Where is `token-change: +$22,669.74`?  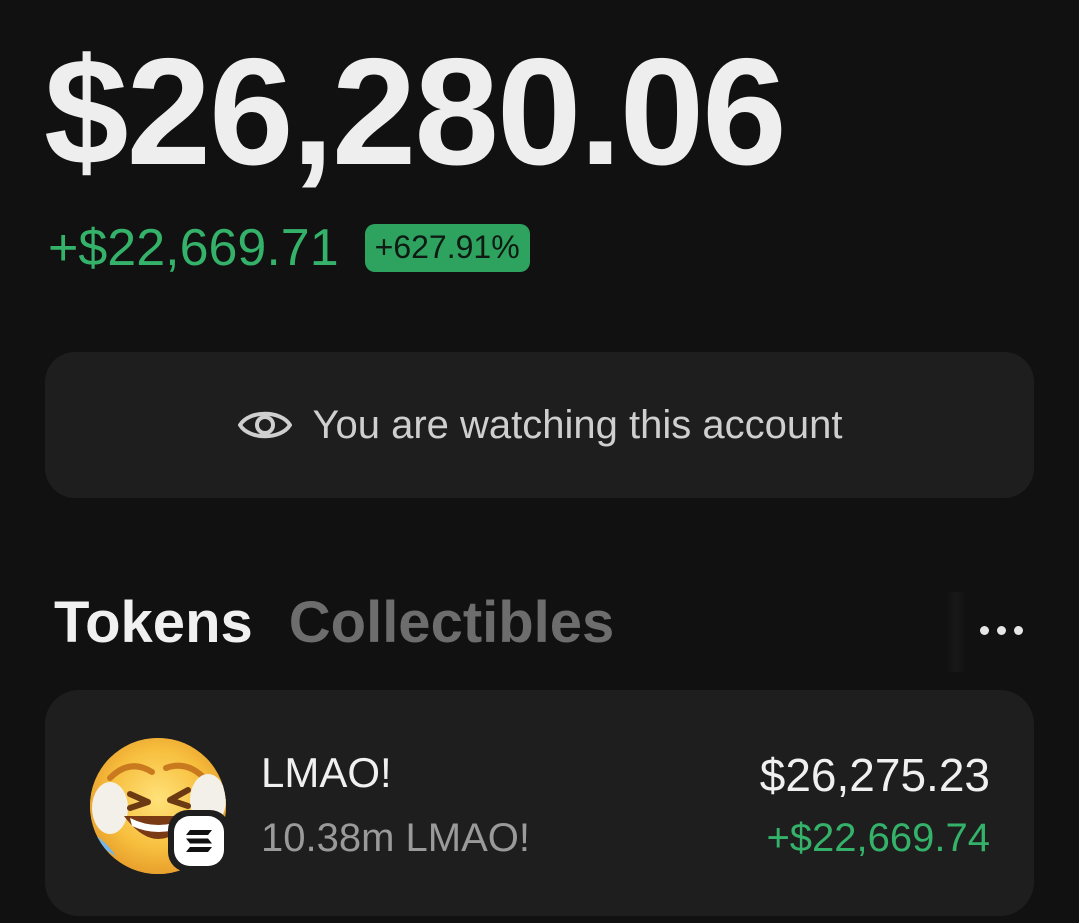
token-change: +$22,669.74 is located at coordinates (878, 838).